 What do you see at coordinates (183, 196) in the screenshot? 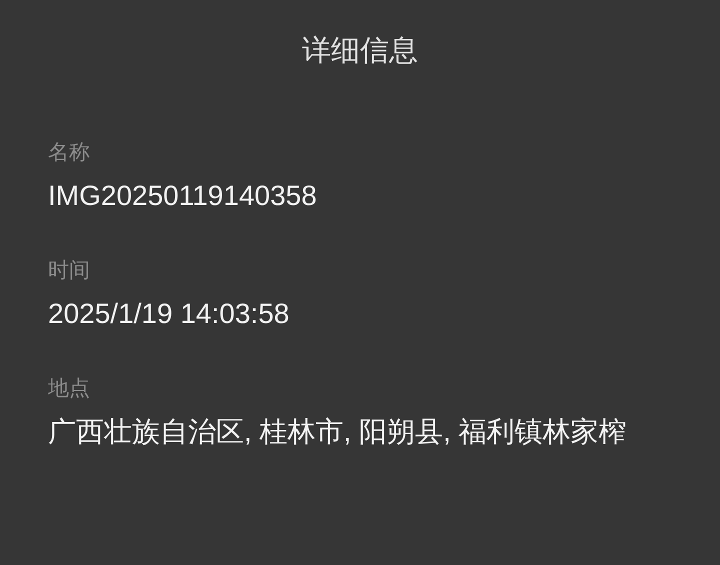
I see `field-value: IMG20250119140358` at bounding box center [183, 196].